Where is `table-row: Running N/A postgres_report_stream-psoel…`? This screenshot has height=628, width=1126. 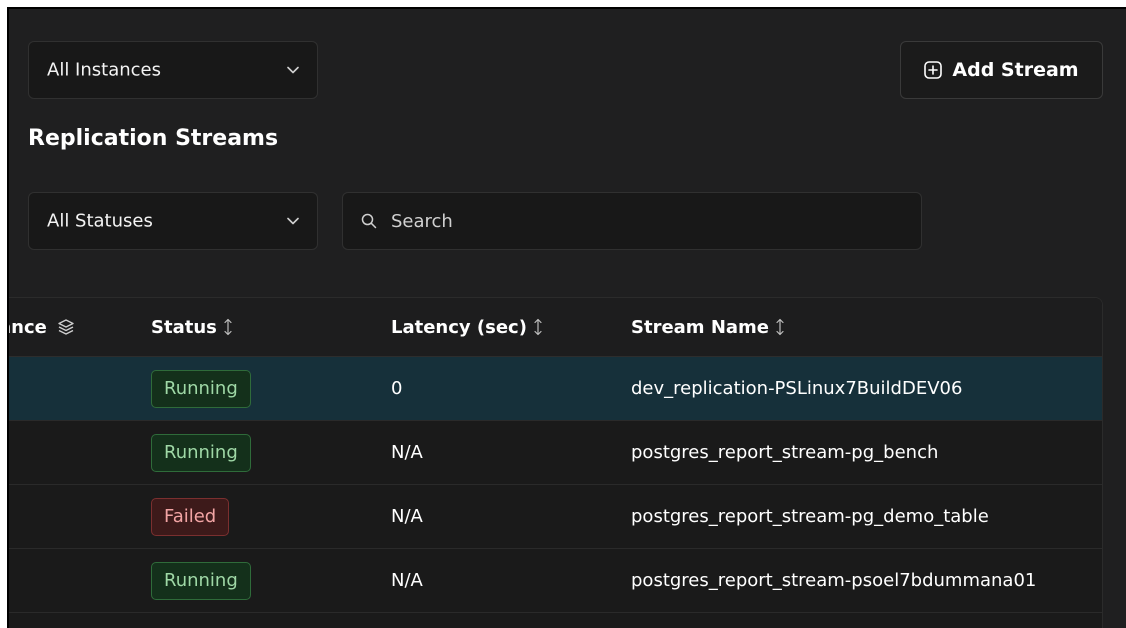
table-row: Running N/A postgres_report_stream-psoel… is located at coordinates (555, 581).